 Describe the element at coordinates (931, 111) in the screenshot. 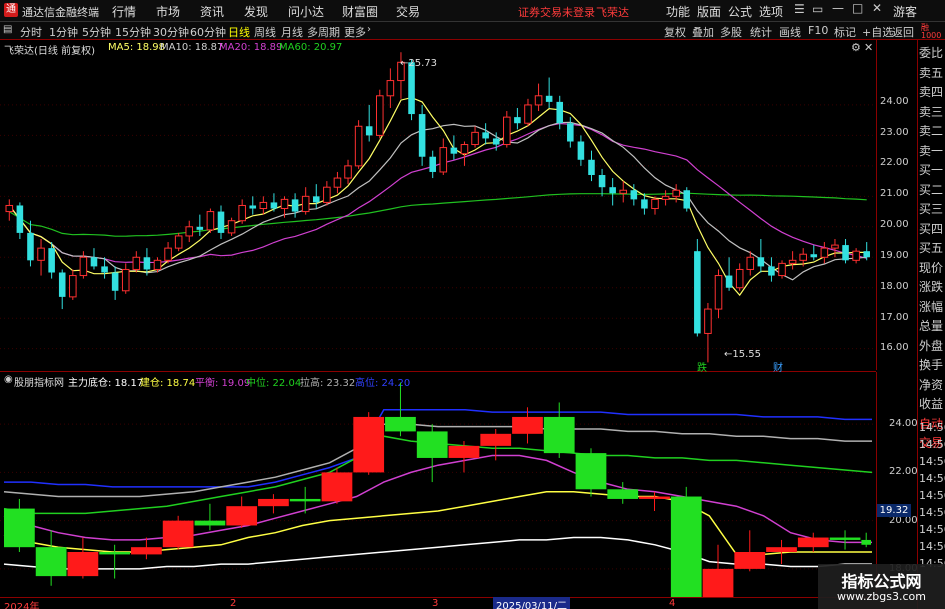

I see `quote-field-3: 卖三` at that location.